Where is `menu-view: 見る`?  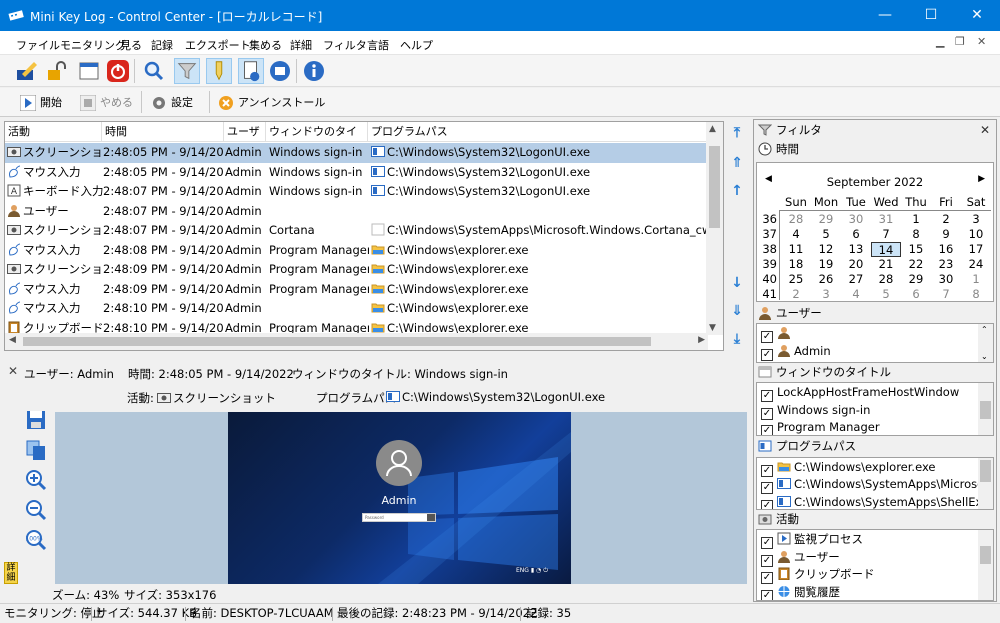
menu-view: 見る is located at coordinates (131, 45).